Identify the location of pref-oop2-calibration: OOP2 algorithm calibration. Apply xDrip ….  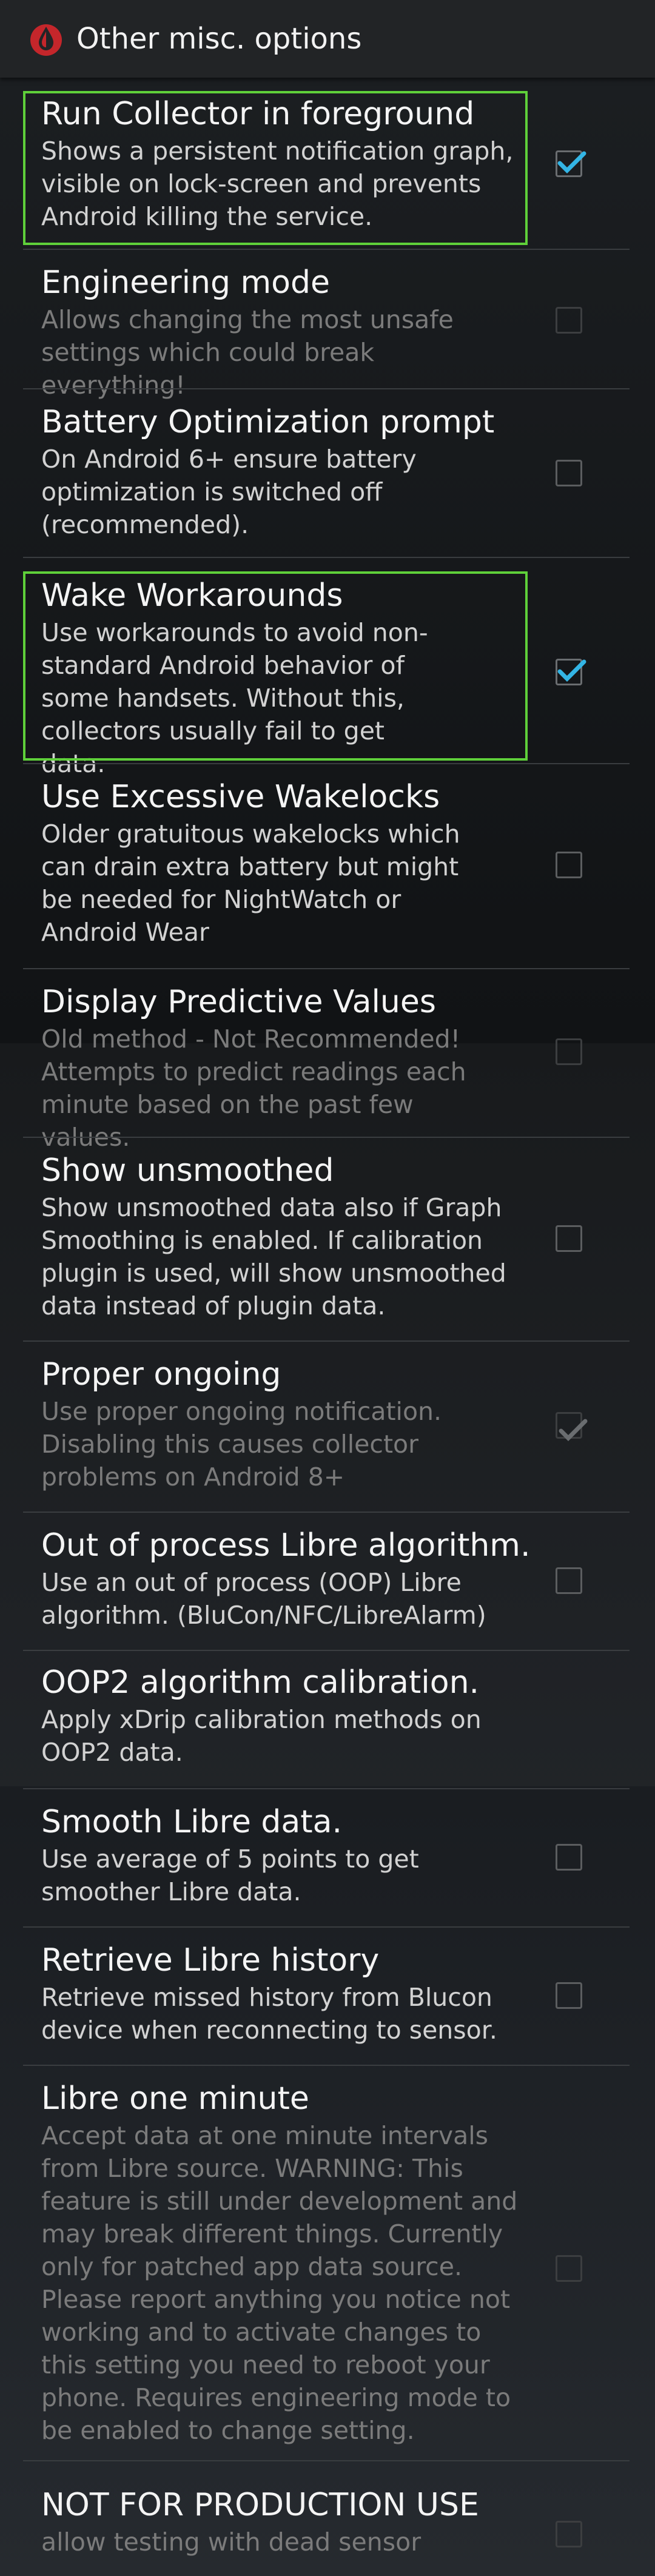
(327, 1719).